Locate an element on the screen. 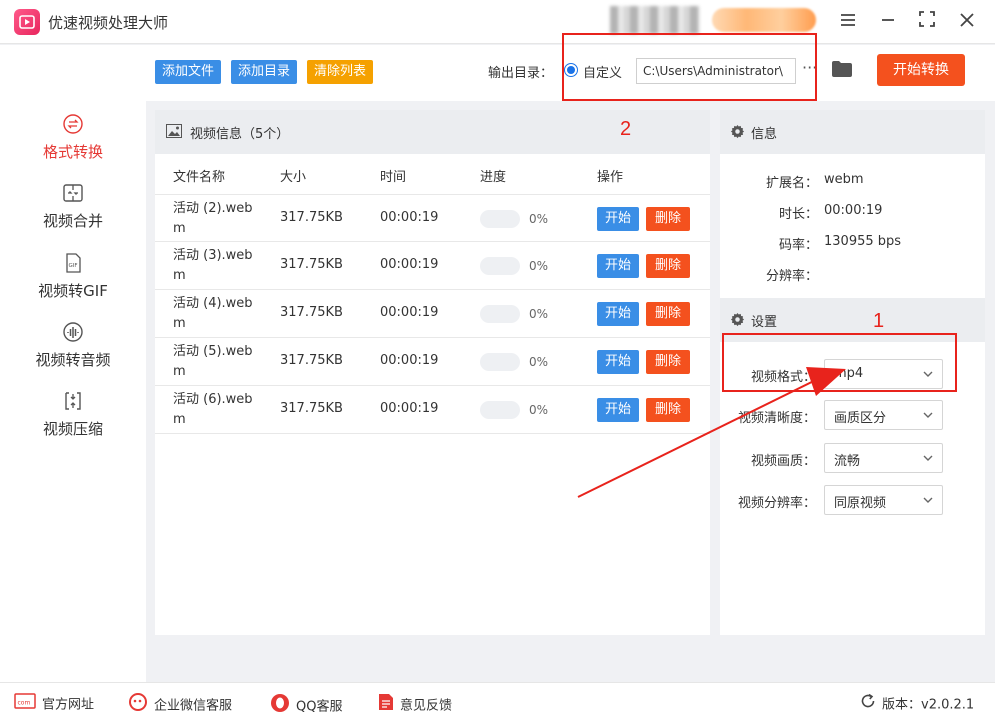  chevron-down-icon is located at coordinates (928, 459).